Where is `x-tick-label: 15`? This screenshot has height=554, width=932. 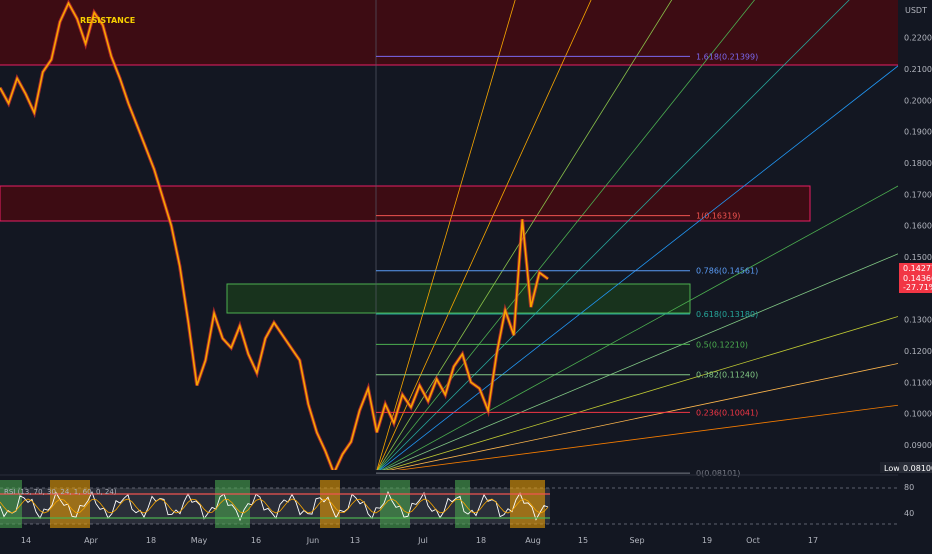
x-tick-label: 15 is located at coordinates (583, 540).